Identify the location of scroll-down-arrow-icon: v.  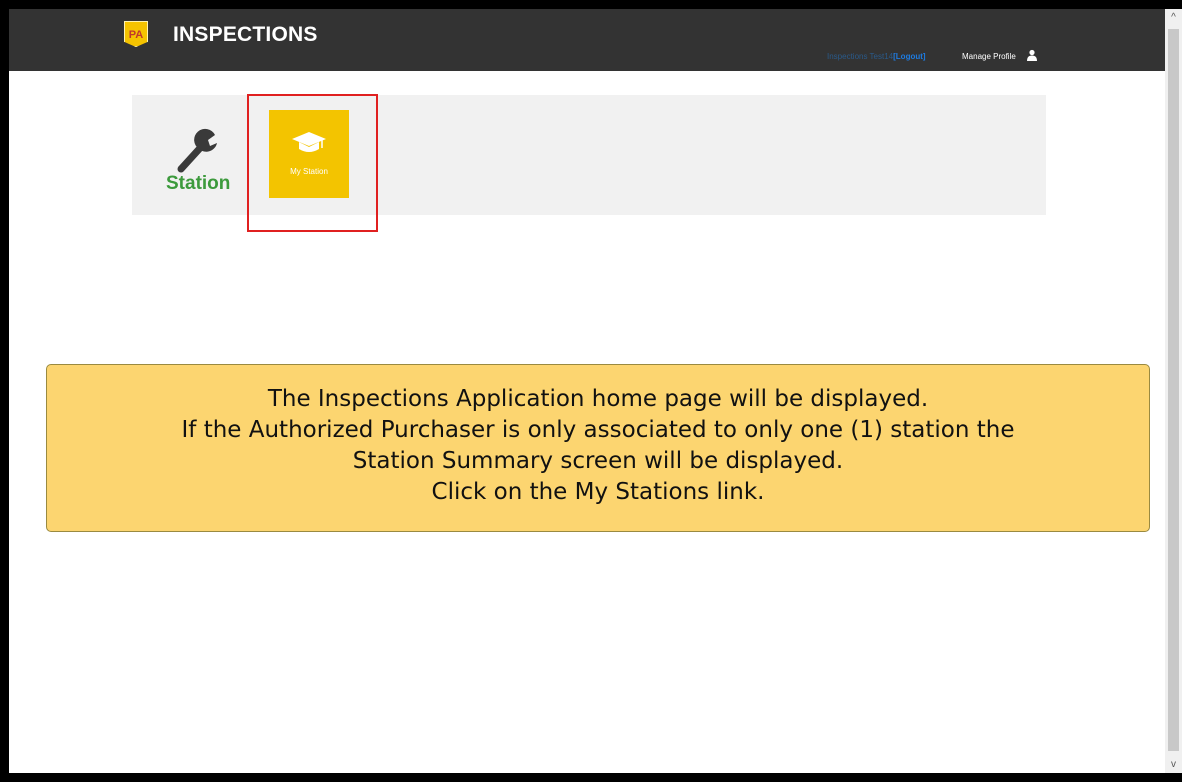
(1173, 764).